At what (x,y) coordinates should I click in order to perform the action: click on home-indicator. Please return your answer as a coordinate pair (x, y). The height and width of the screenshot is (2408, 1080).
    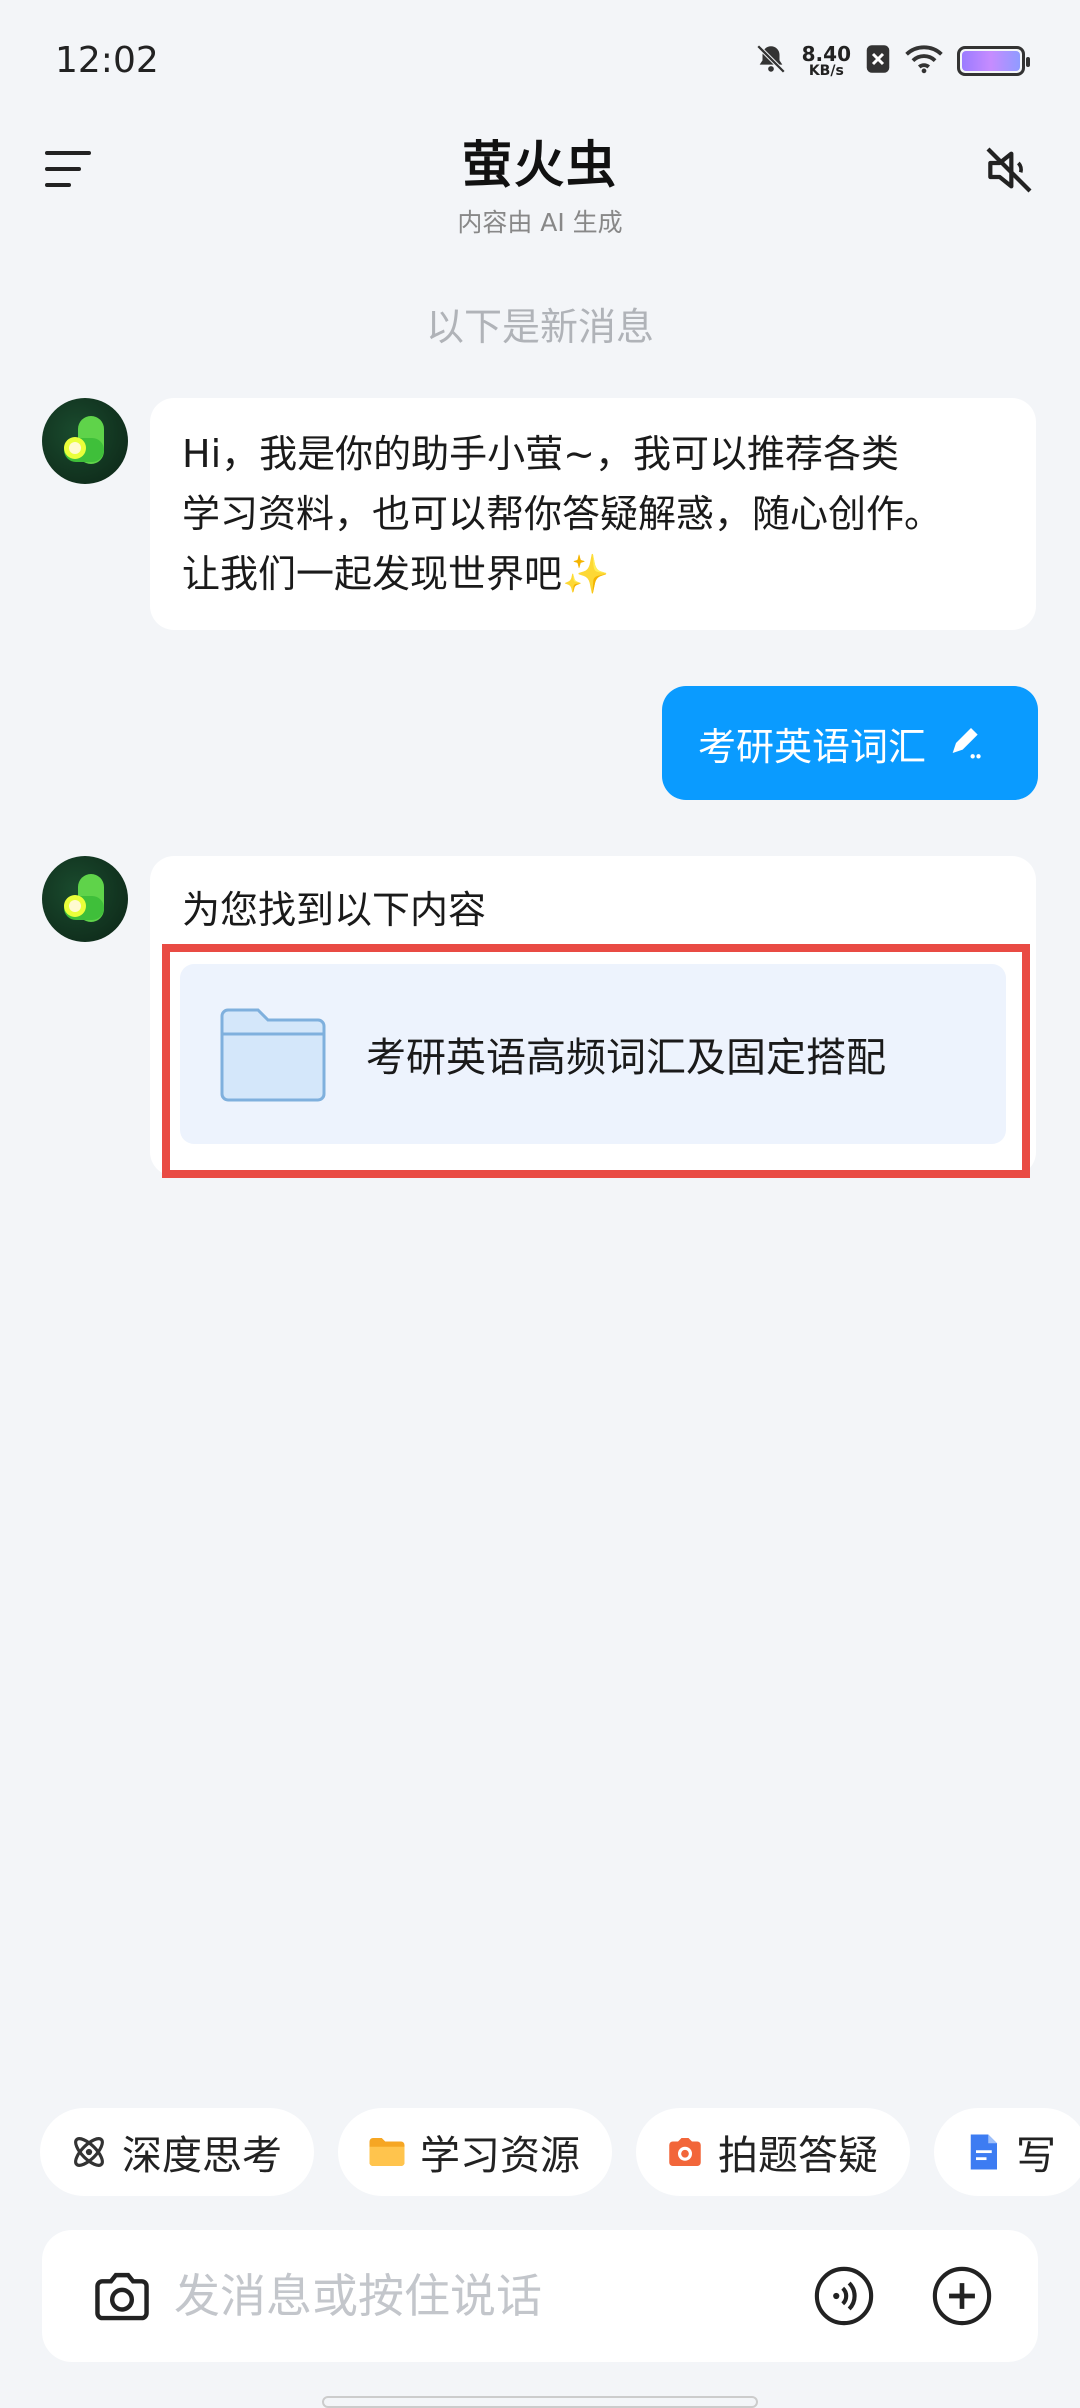
    Looking at the image, I should click on (540, 2402).